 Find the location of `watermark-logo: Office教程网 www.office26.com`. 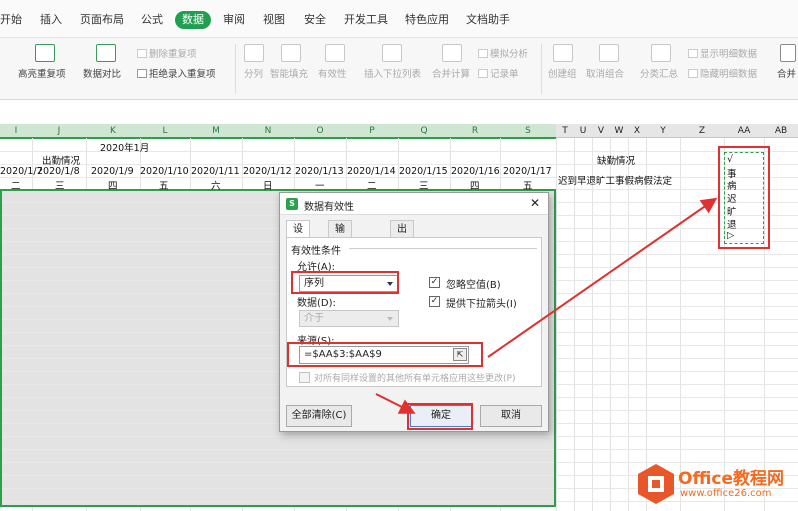

watermark-logo: Office教程网 www.office26.com is located at coordinates (716, 485).